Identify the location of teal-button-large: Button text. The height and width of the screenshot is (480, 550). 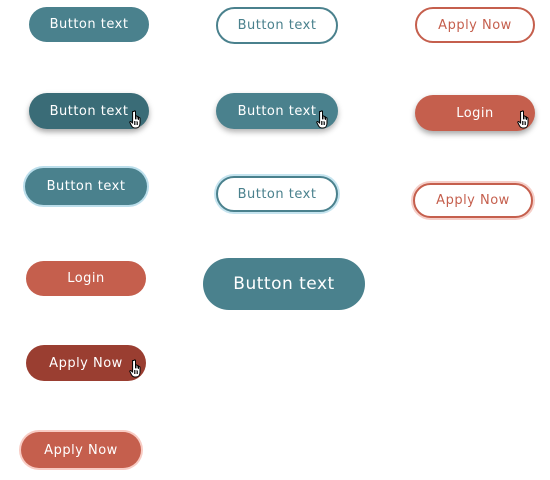
(284, 284).